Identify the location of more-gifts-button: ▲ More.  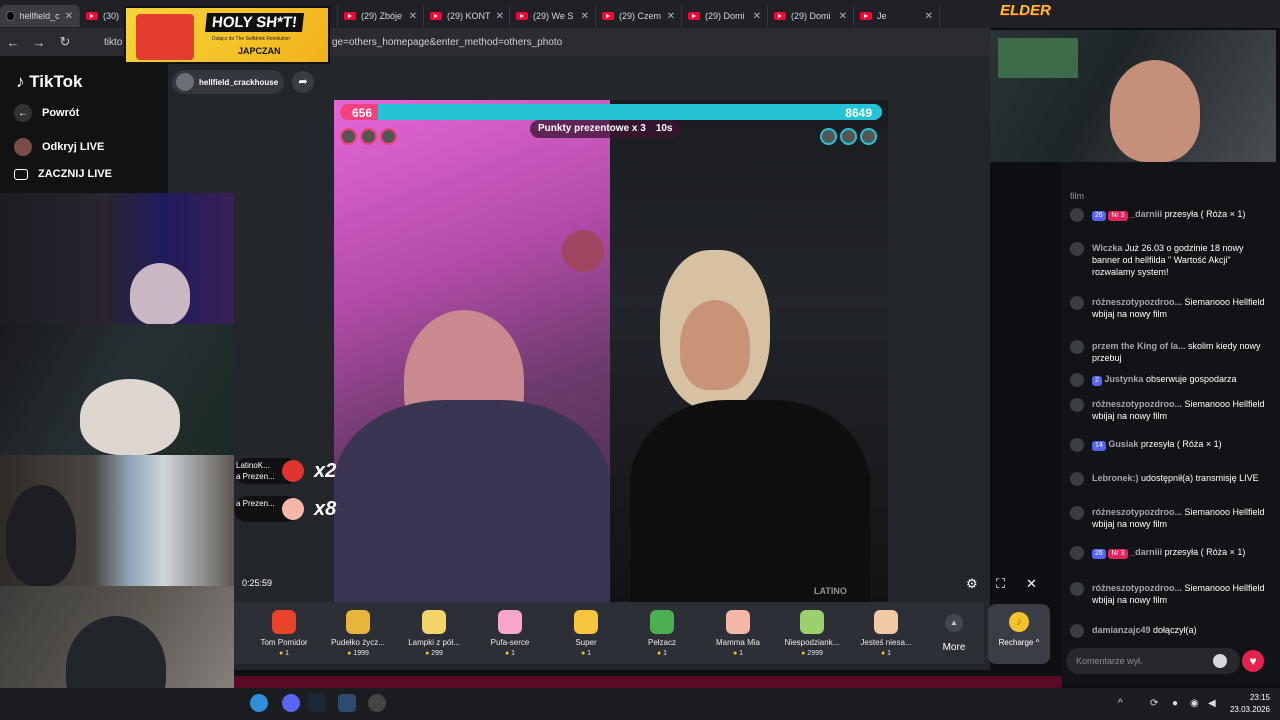
(954, 631).